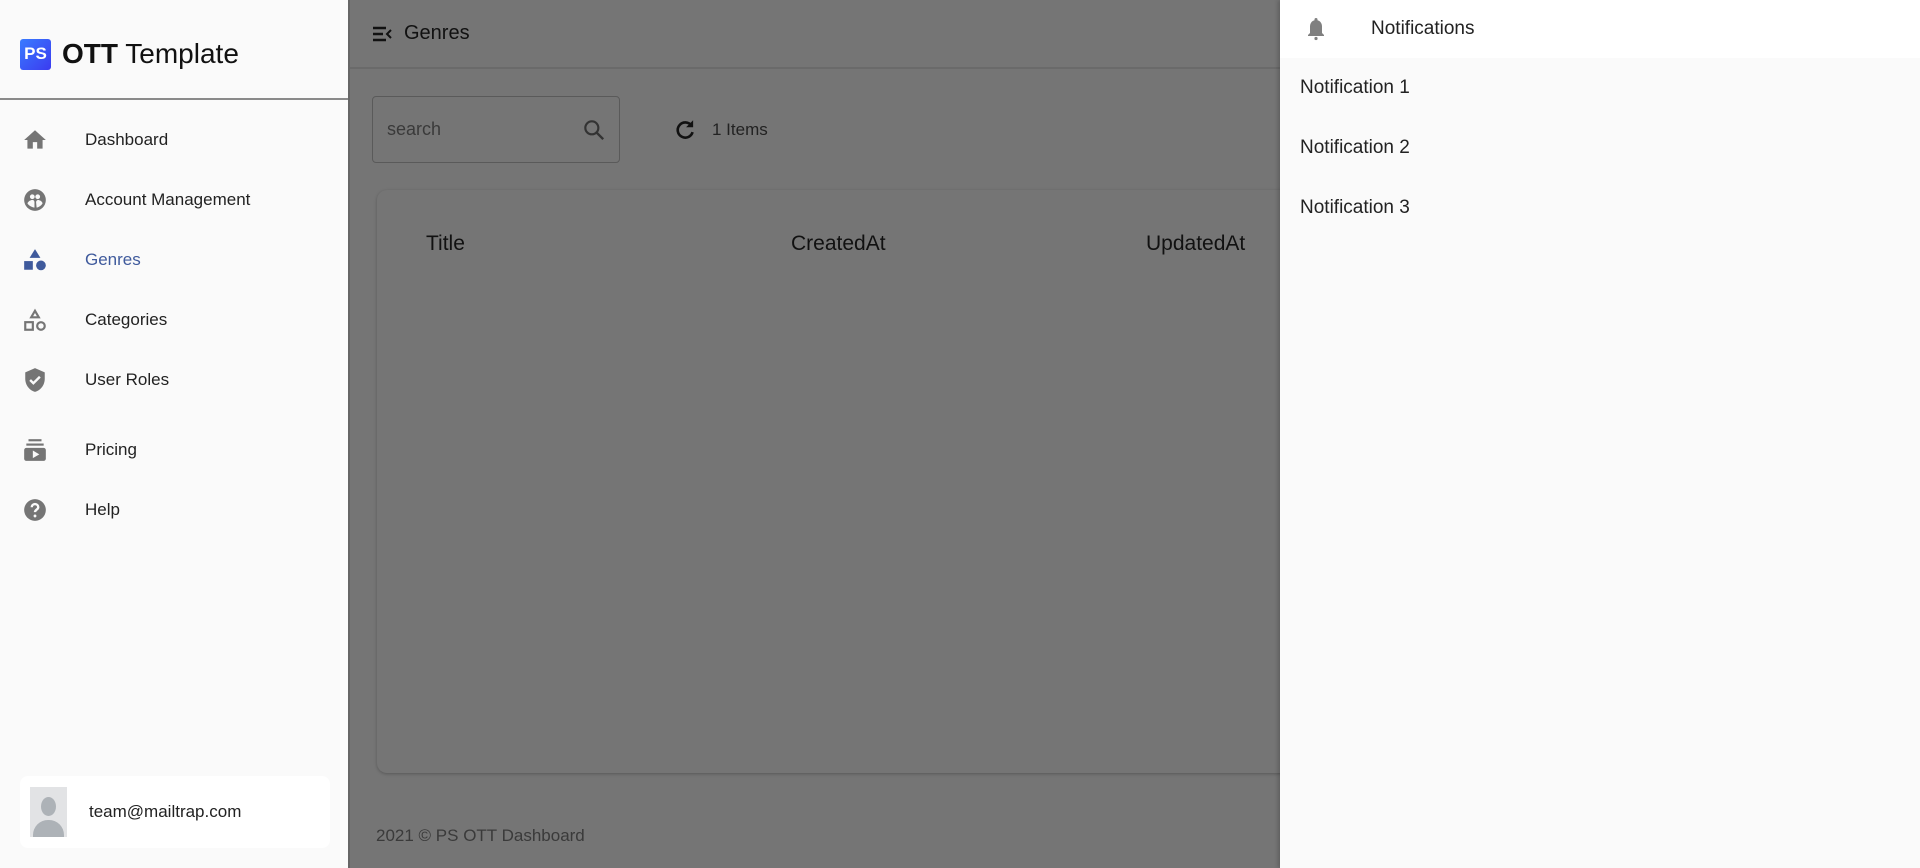 This screenshot has height=868, width=1920. Describe the element at coordinates (111, 449) in the screenshot. I see `sidebar-item-label: Pricing` at that location.